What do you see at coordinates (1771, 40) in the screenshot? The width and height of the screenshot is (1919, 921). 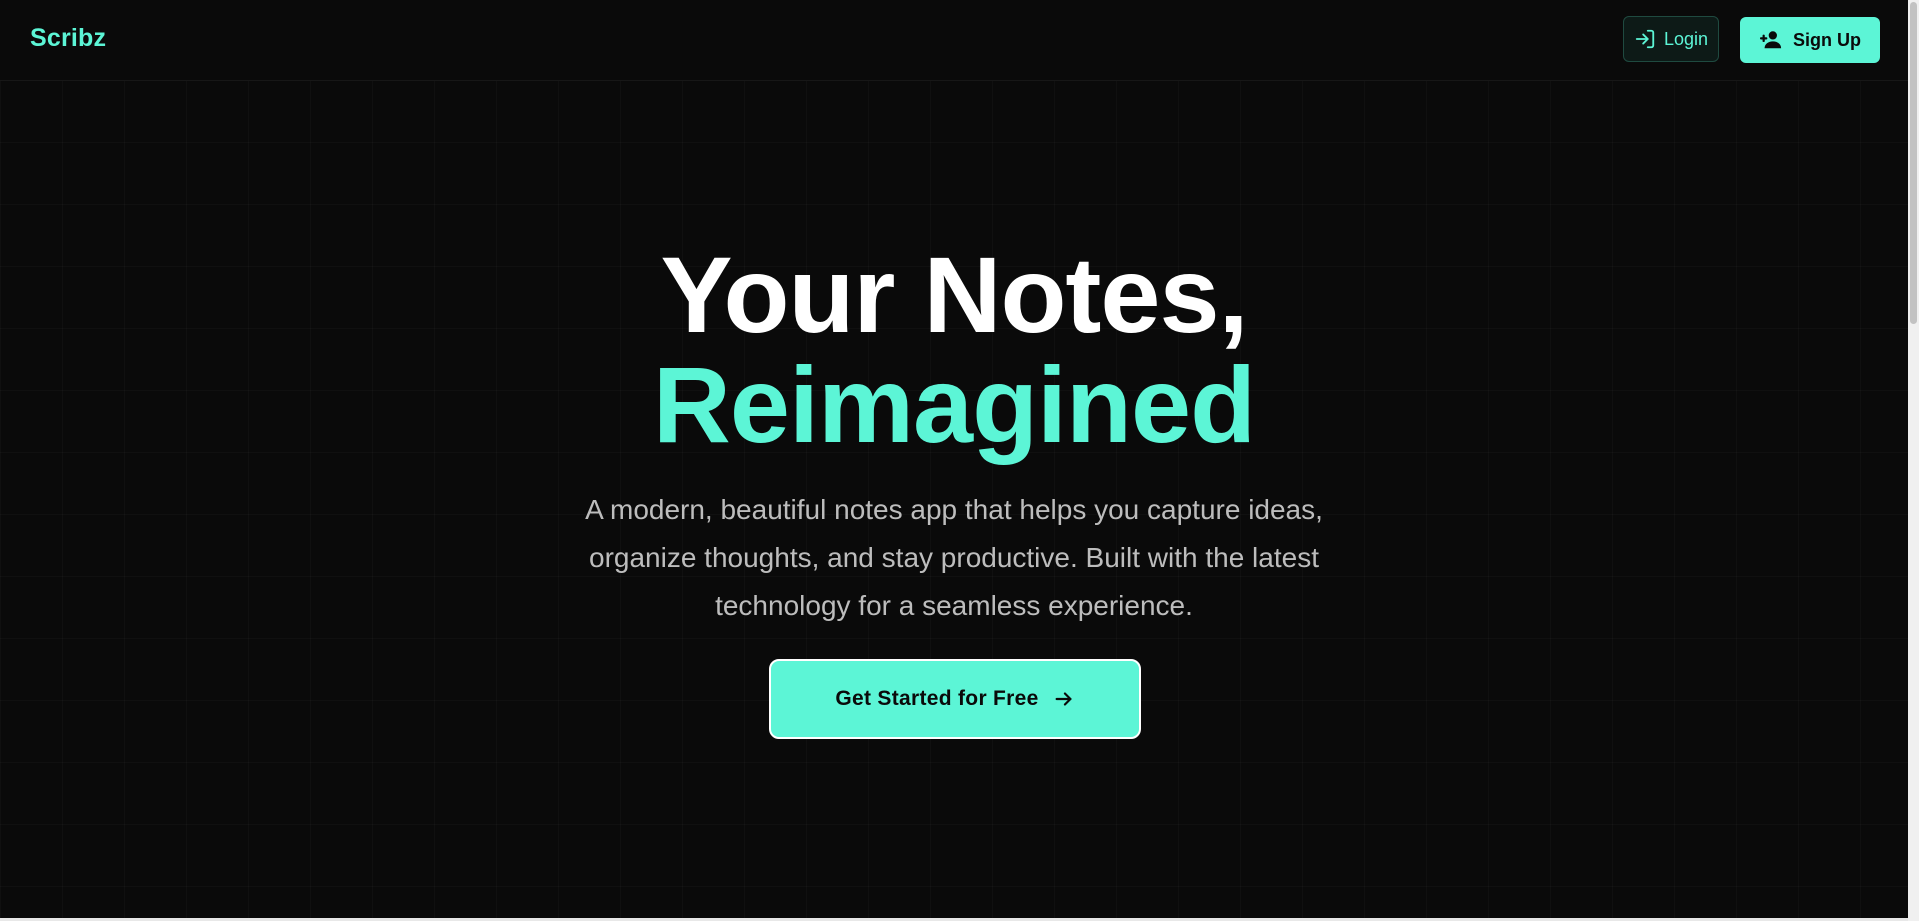 I see `user-plus-icon` at bounding box center [1771, 40].